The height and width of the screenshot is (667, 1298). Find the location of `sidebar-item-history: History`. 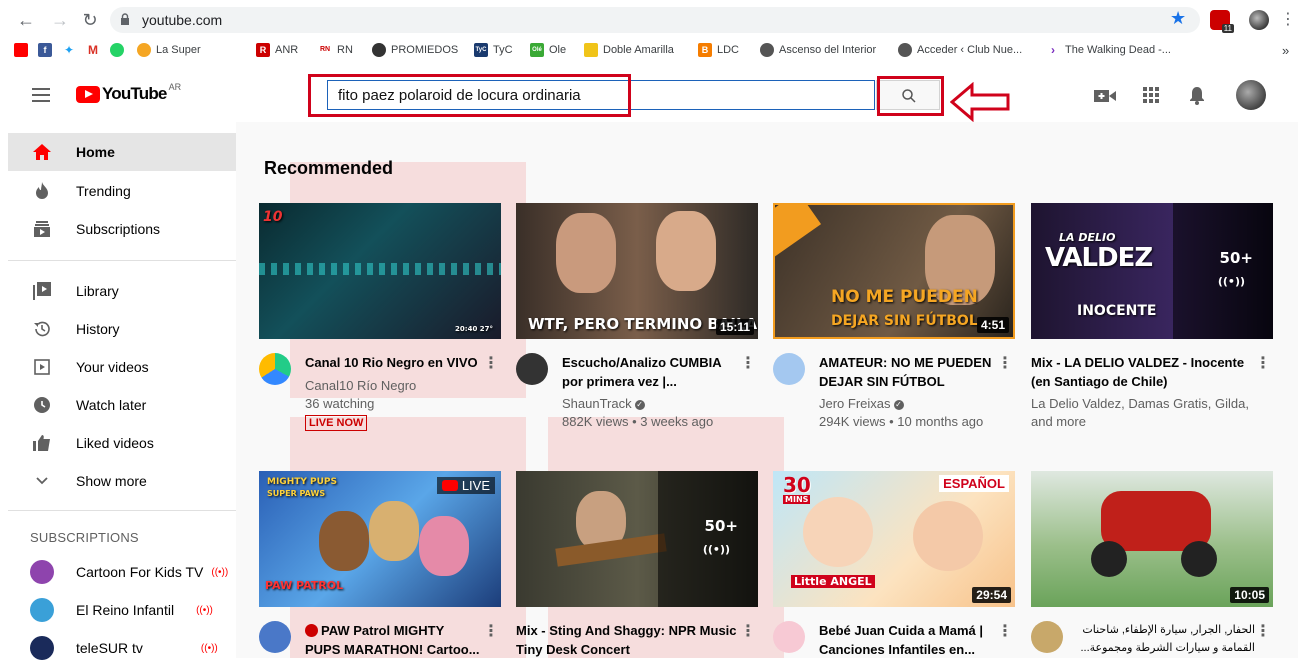

sidebar-item-history: History is located at coordinates (122, 329).